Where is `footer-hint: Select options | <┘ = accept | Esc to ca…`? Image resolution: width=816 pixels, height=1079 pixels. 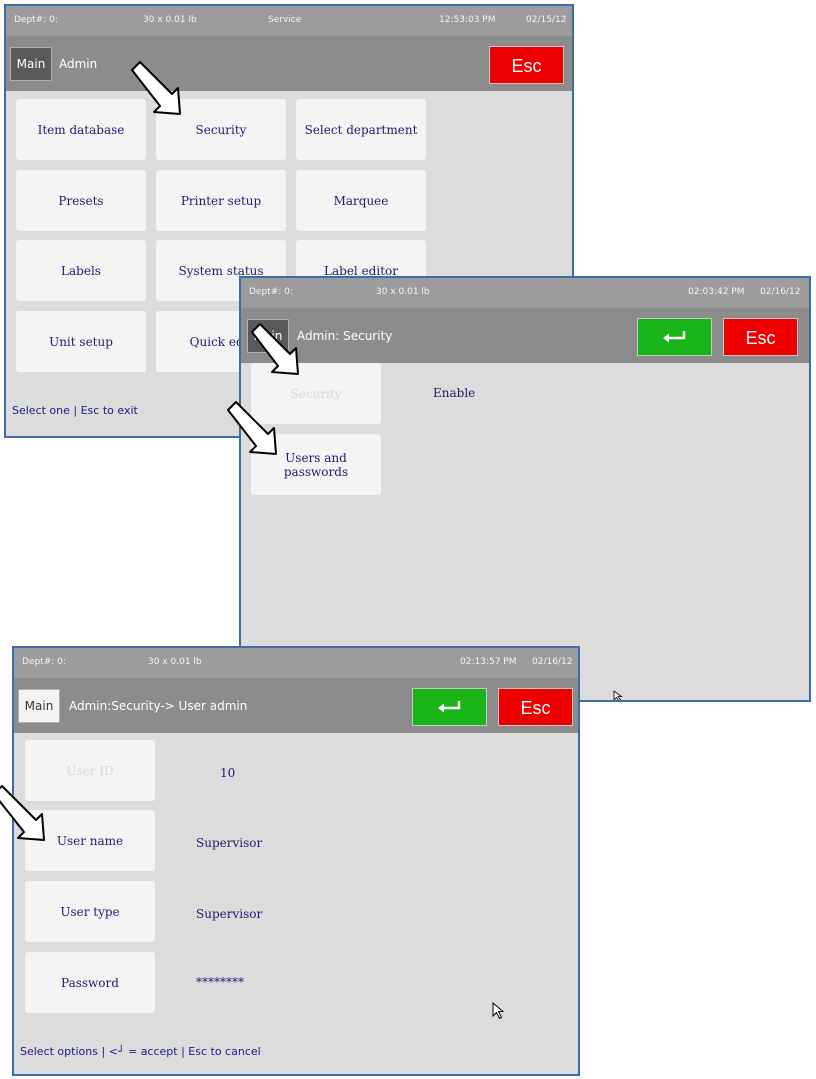
footer-hint: Select options | <┘ = accept | Esc to ca… is located at coordinates (140, 1051).